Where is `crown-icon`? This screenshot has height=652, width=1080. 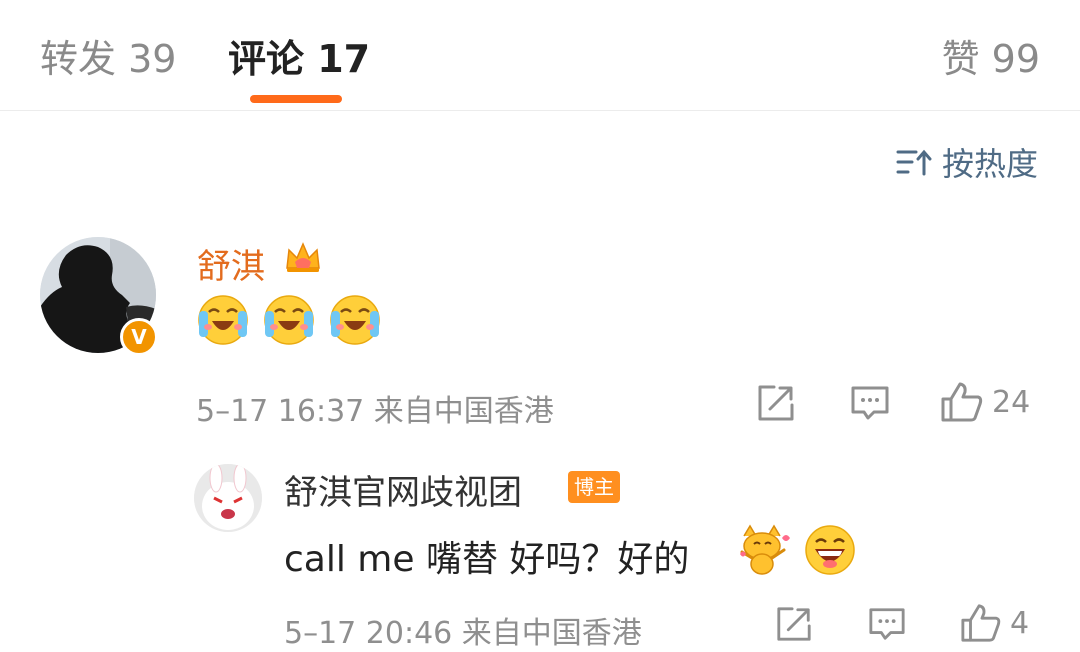 crown-icon is located at coordinates (303, 259).